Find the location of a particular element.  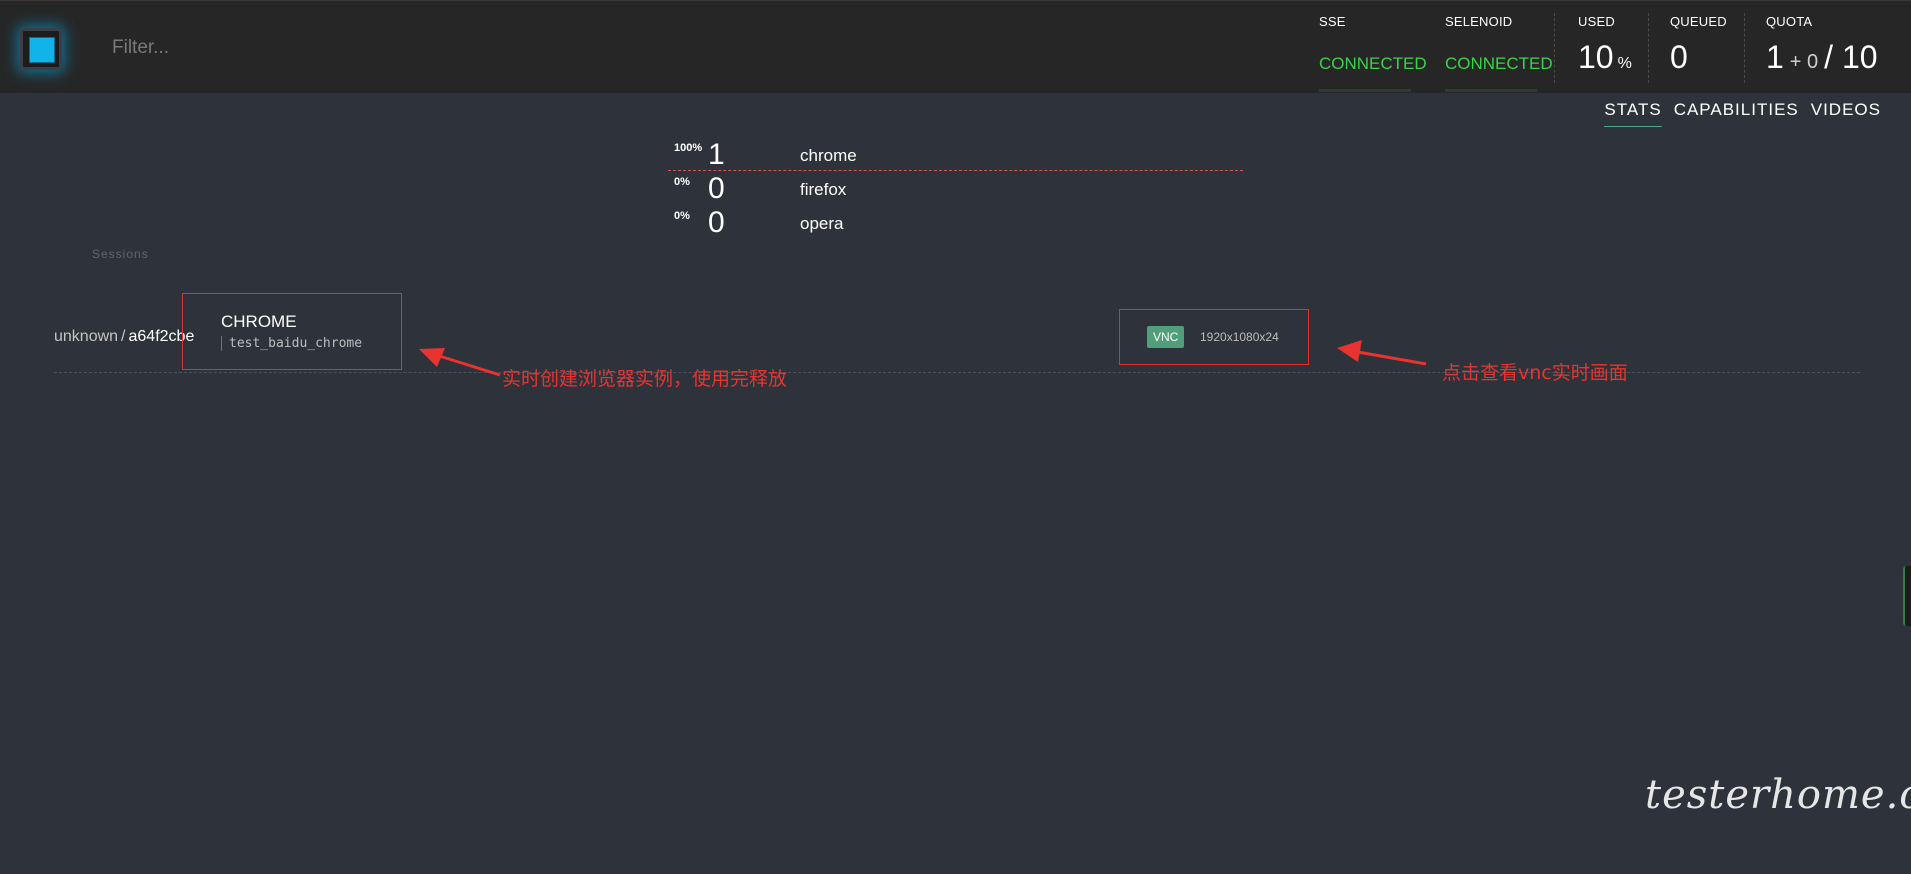

tab-capabilities: CAPABILITIES is located at coordinates (1736, 113).